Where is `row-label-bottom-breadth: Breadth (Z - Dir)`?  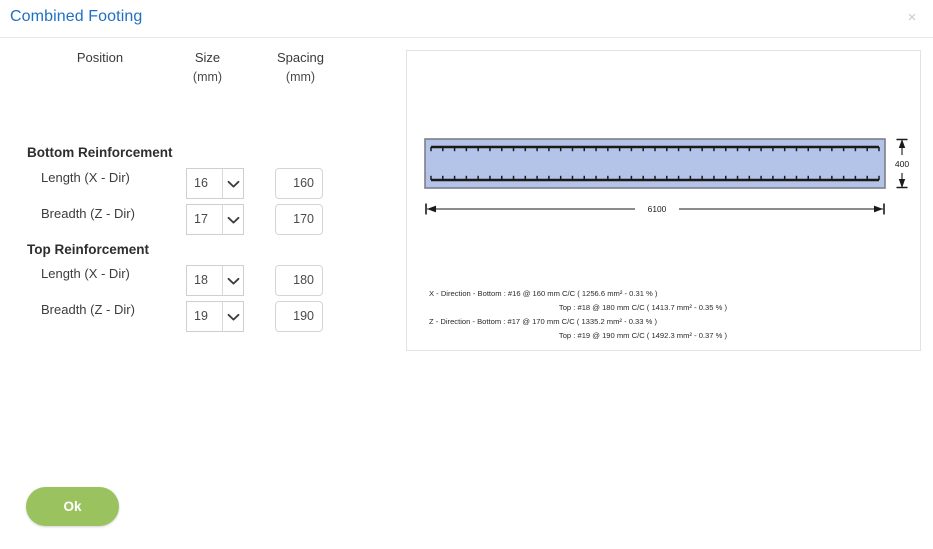 row-label-bottom-breadth: Breadth (Z - Dir) is located at coordinates (88, 213).